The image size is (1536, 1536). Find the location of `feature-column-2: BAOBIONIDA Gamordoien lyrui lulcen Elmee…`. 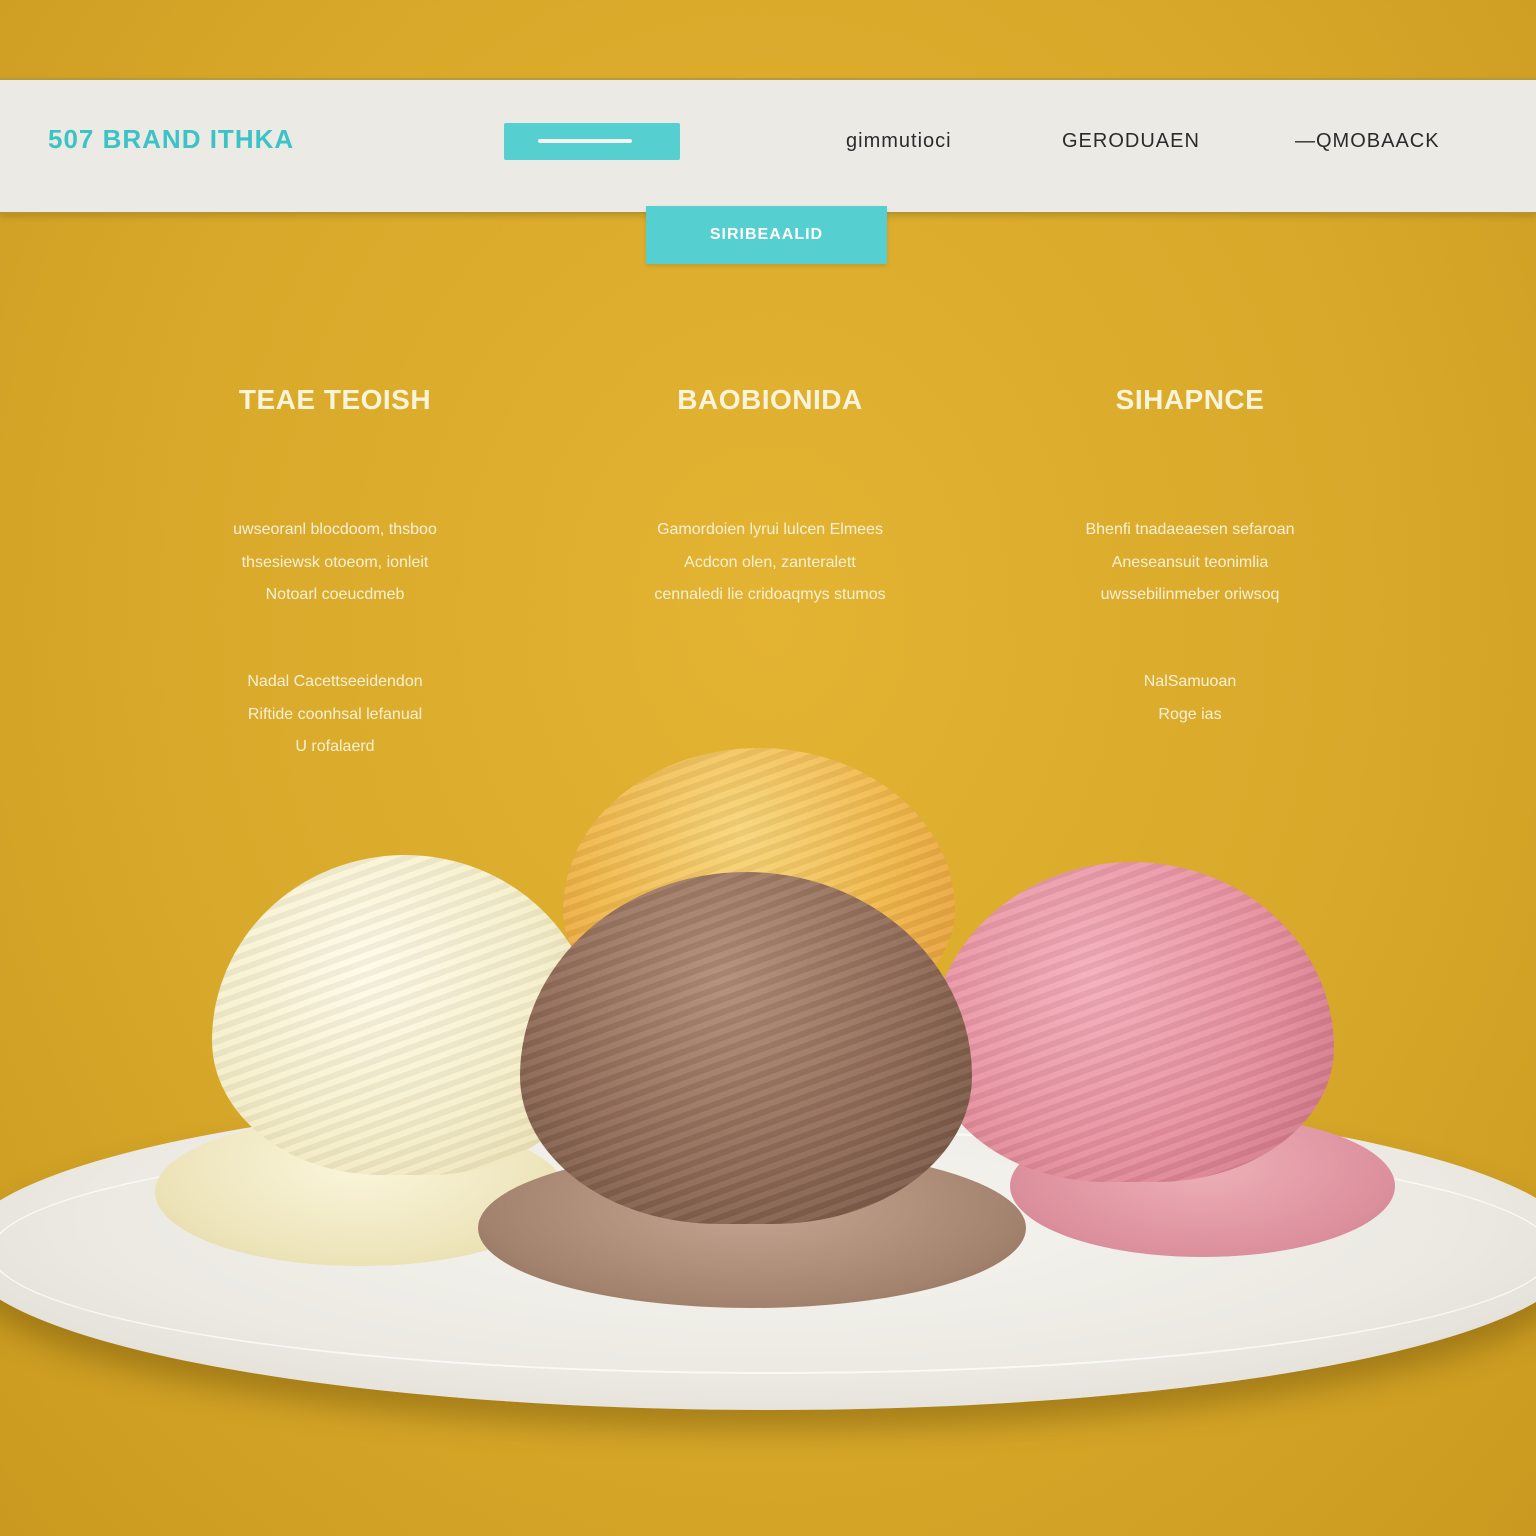

feature-column-2: BAOBIONIDA Gamordoien lyrui lulcen Elmee… is located at coordinates (770, 523).